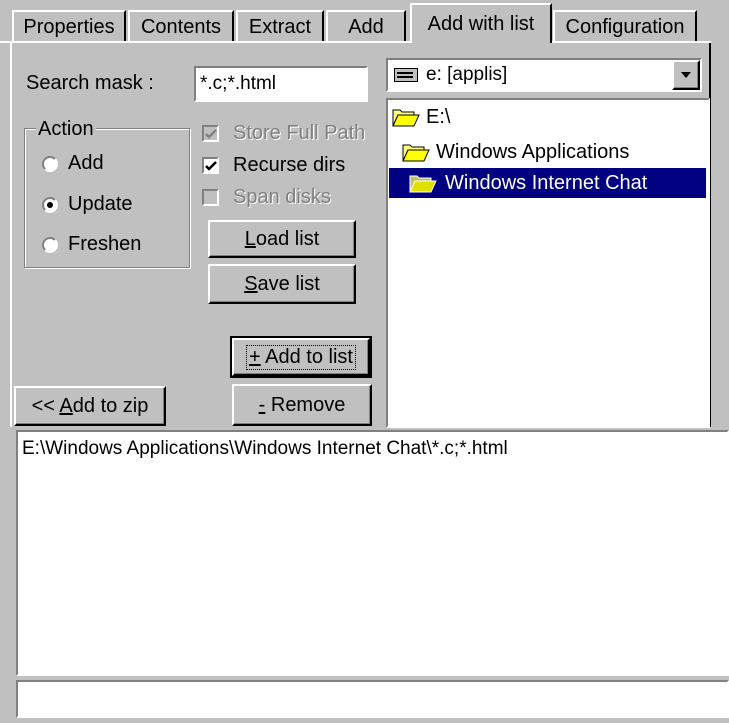  Describe the element at coordinates (90, 83) in the screenshot. I see `search-mask-label: Search mask :` at that location.